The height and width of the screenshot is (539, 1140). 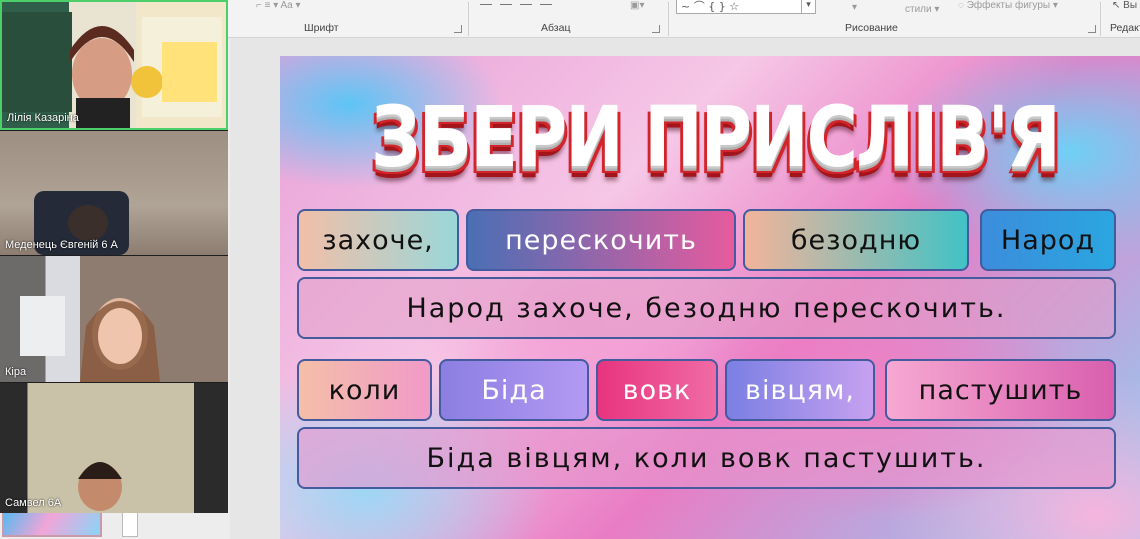 What do you see at coordinates (637, 5) in the screenshot?
I see `columns-icon: ▣▾` at bounding box center [637, 5].